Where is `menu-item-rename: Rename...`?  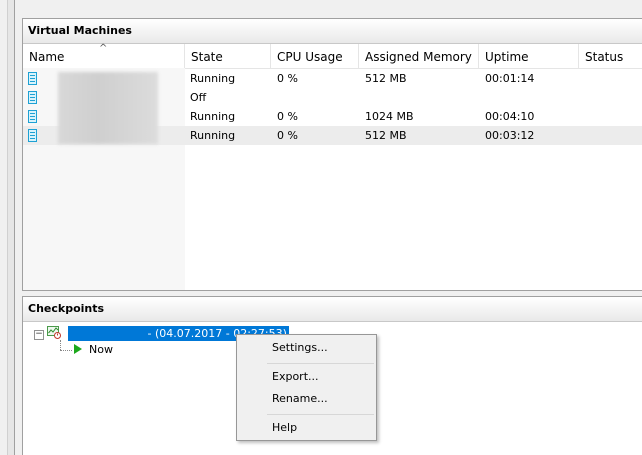 menu-item-rename: Rename... is located at coordinates (306, 399).